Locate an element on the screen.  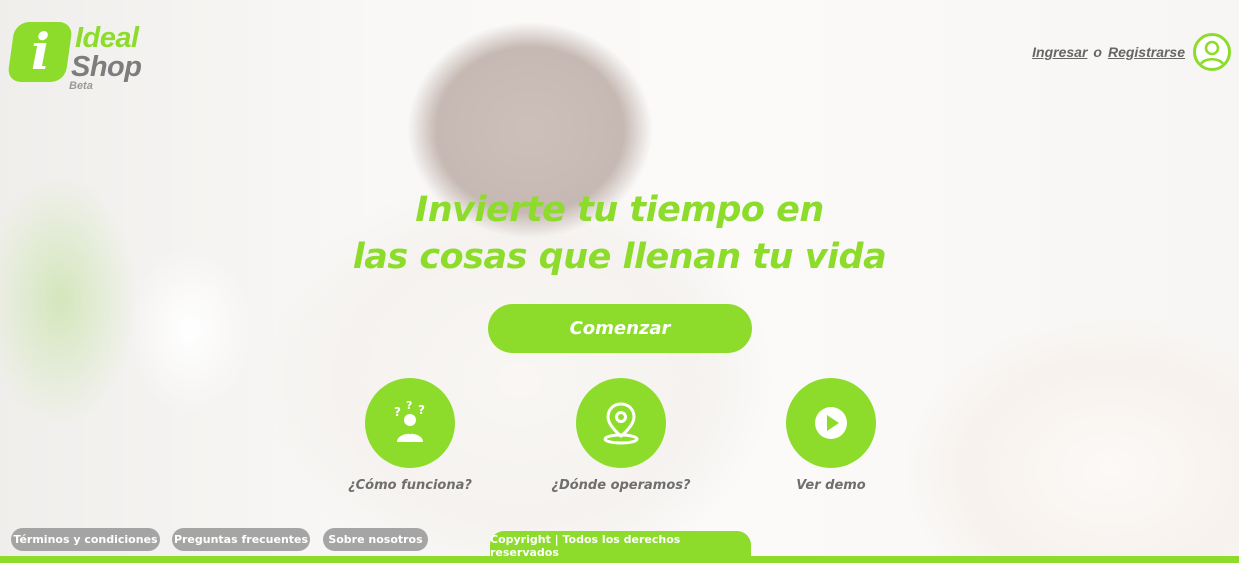
logo-name-ideal: Ideal is located at coordinates (107, 38).